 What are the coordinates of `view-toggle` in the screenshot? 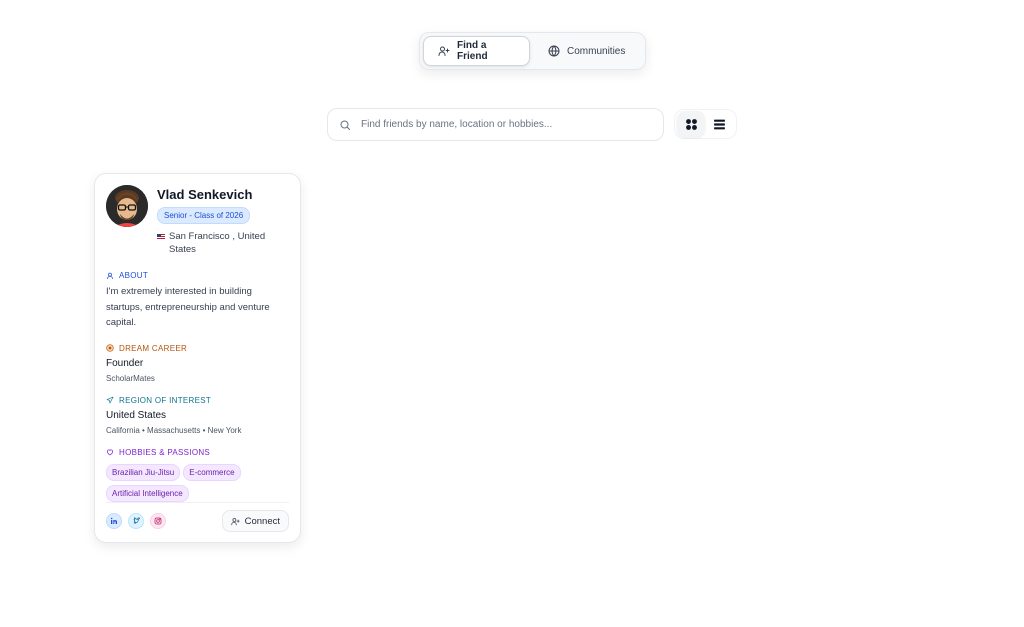 It's located at (705, 124).